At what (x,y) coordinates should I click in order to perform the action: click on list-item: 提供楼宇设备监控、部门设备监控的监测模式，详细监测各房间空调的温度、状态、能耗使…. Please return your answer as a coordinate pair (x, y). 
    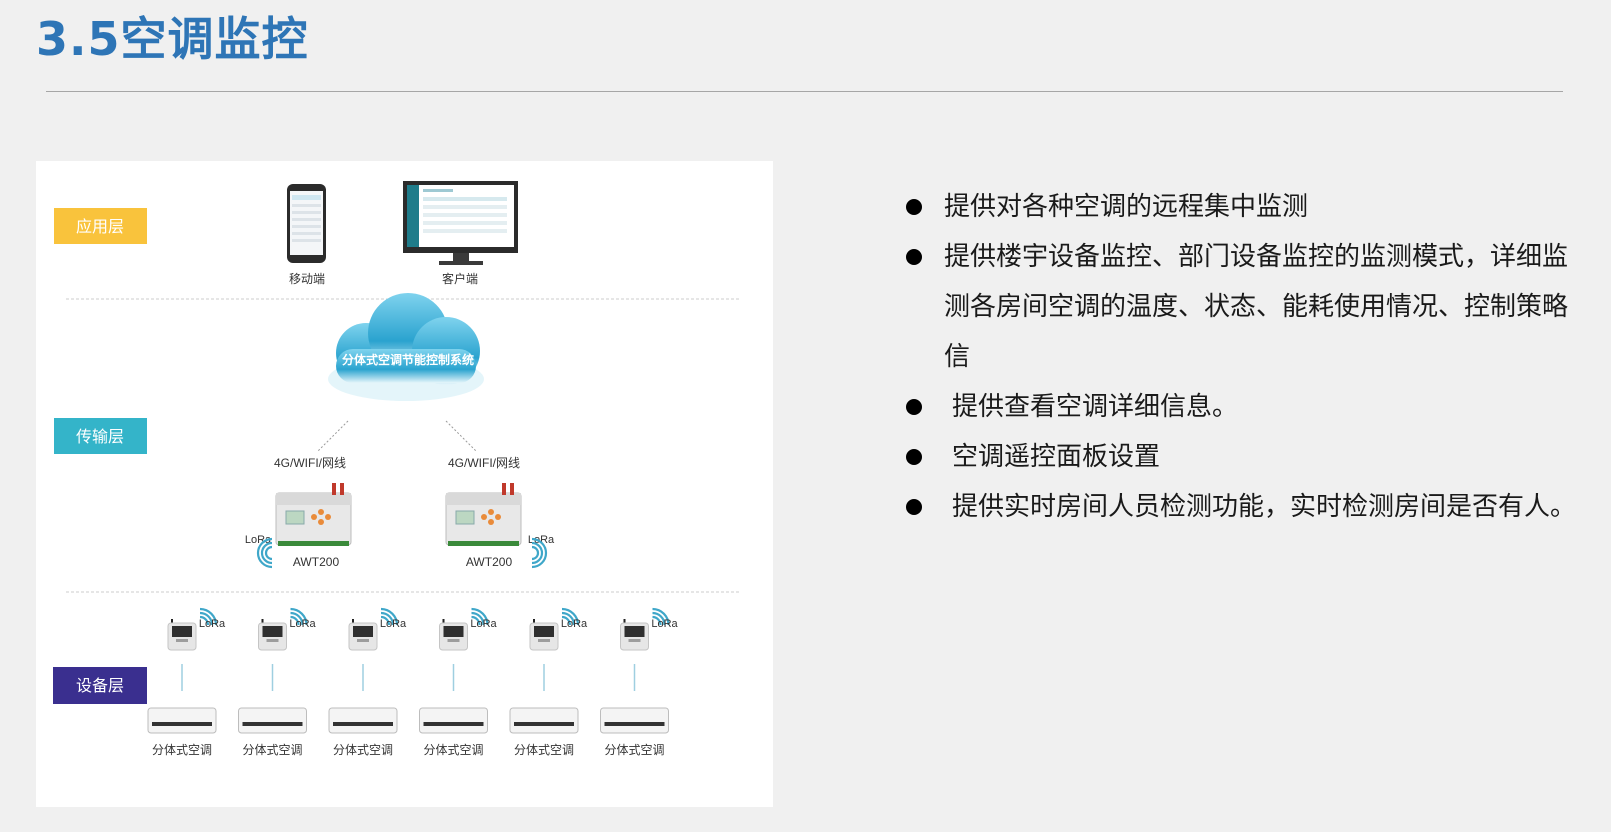
    Looking at the image, I should click on (1240, 307).